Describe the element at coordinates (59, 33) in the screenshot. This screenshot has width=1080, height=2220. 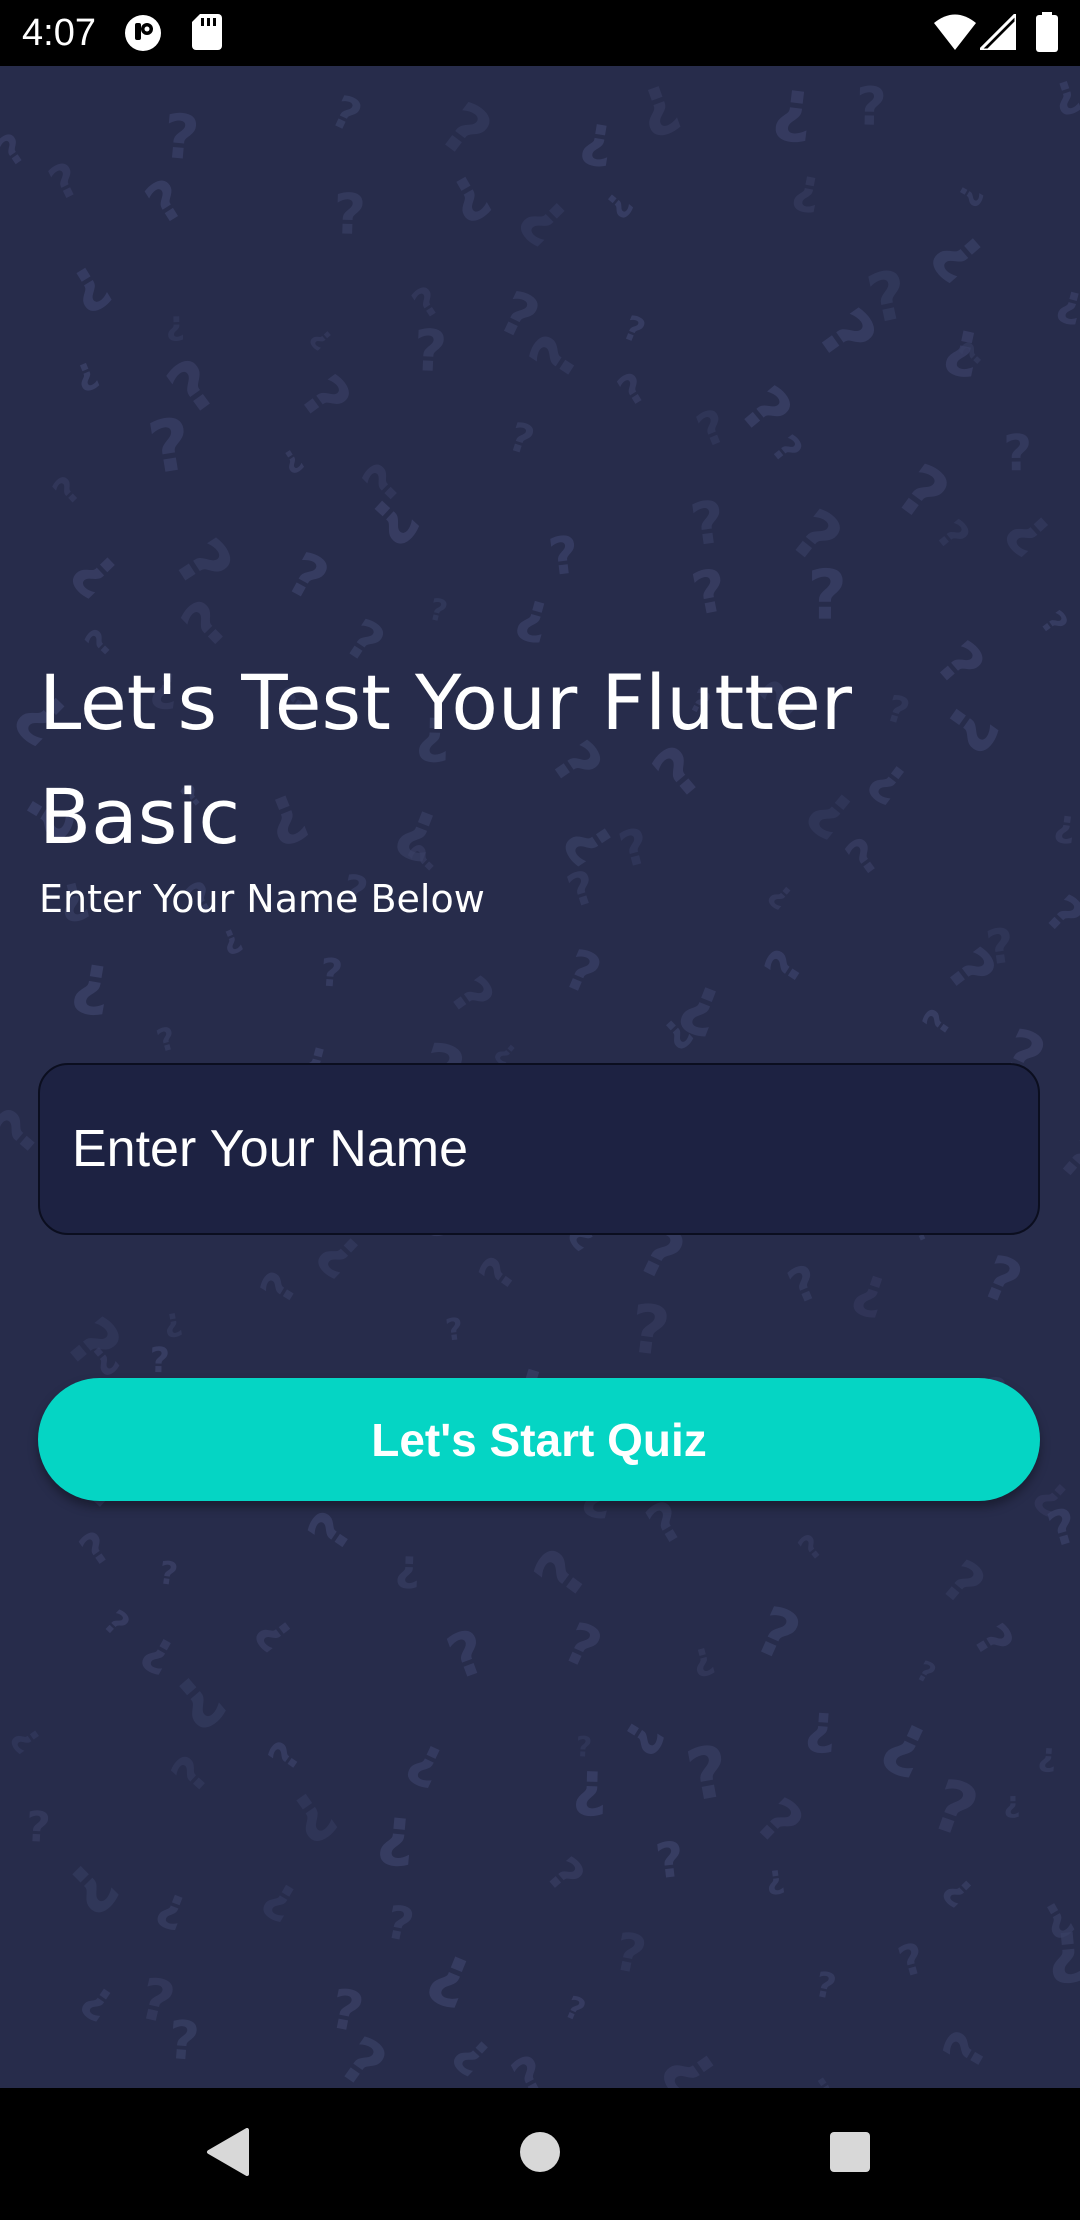
I see `status-time: 4:07` at that location.